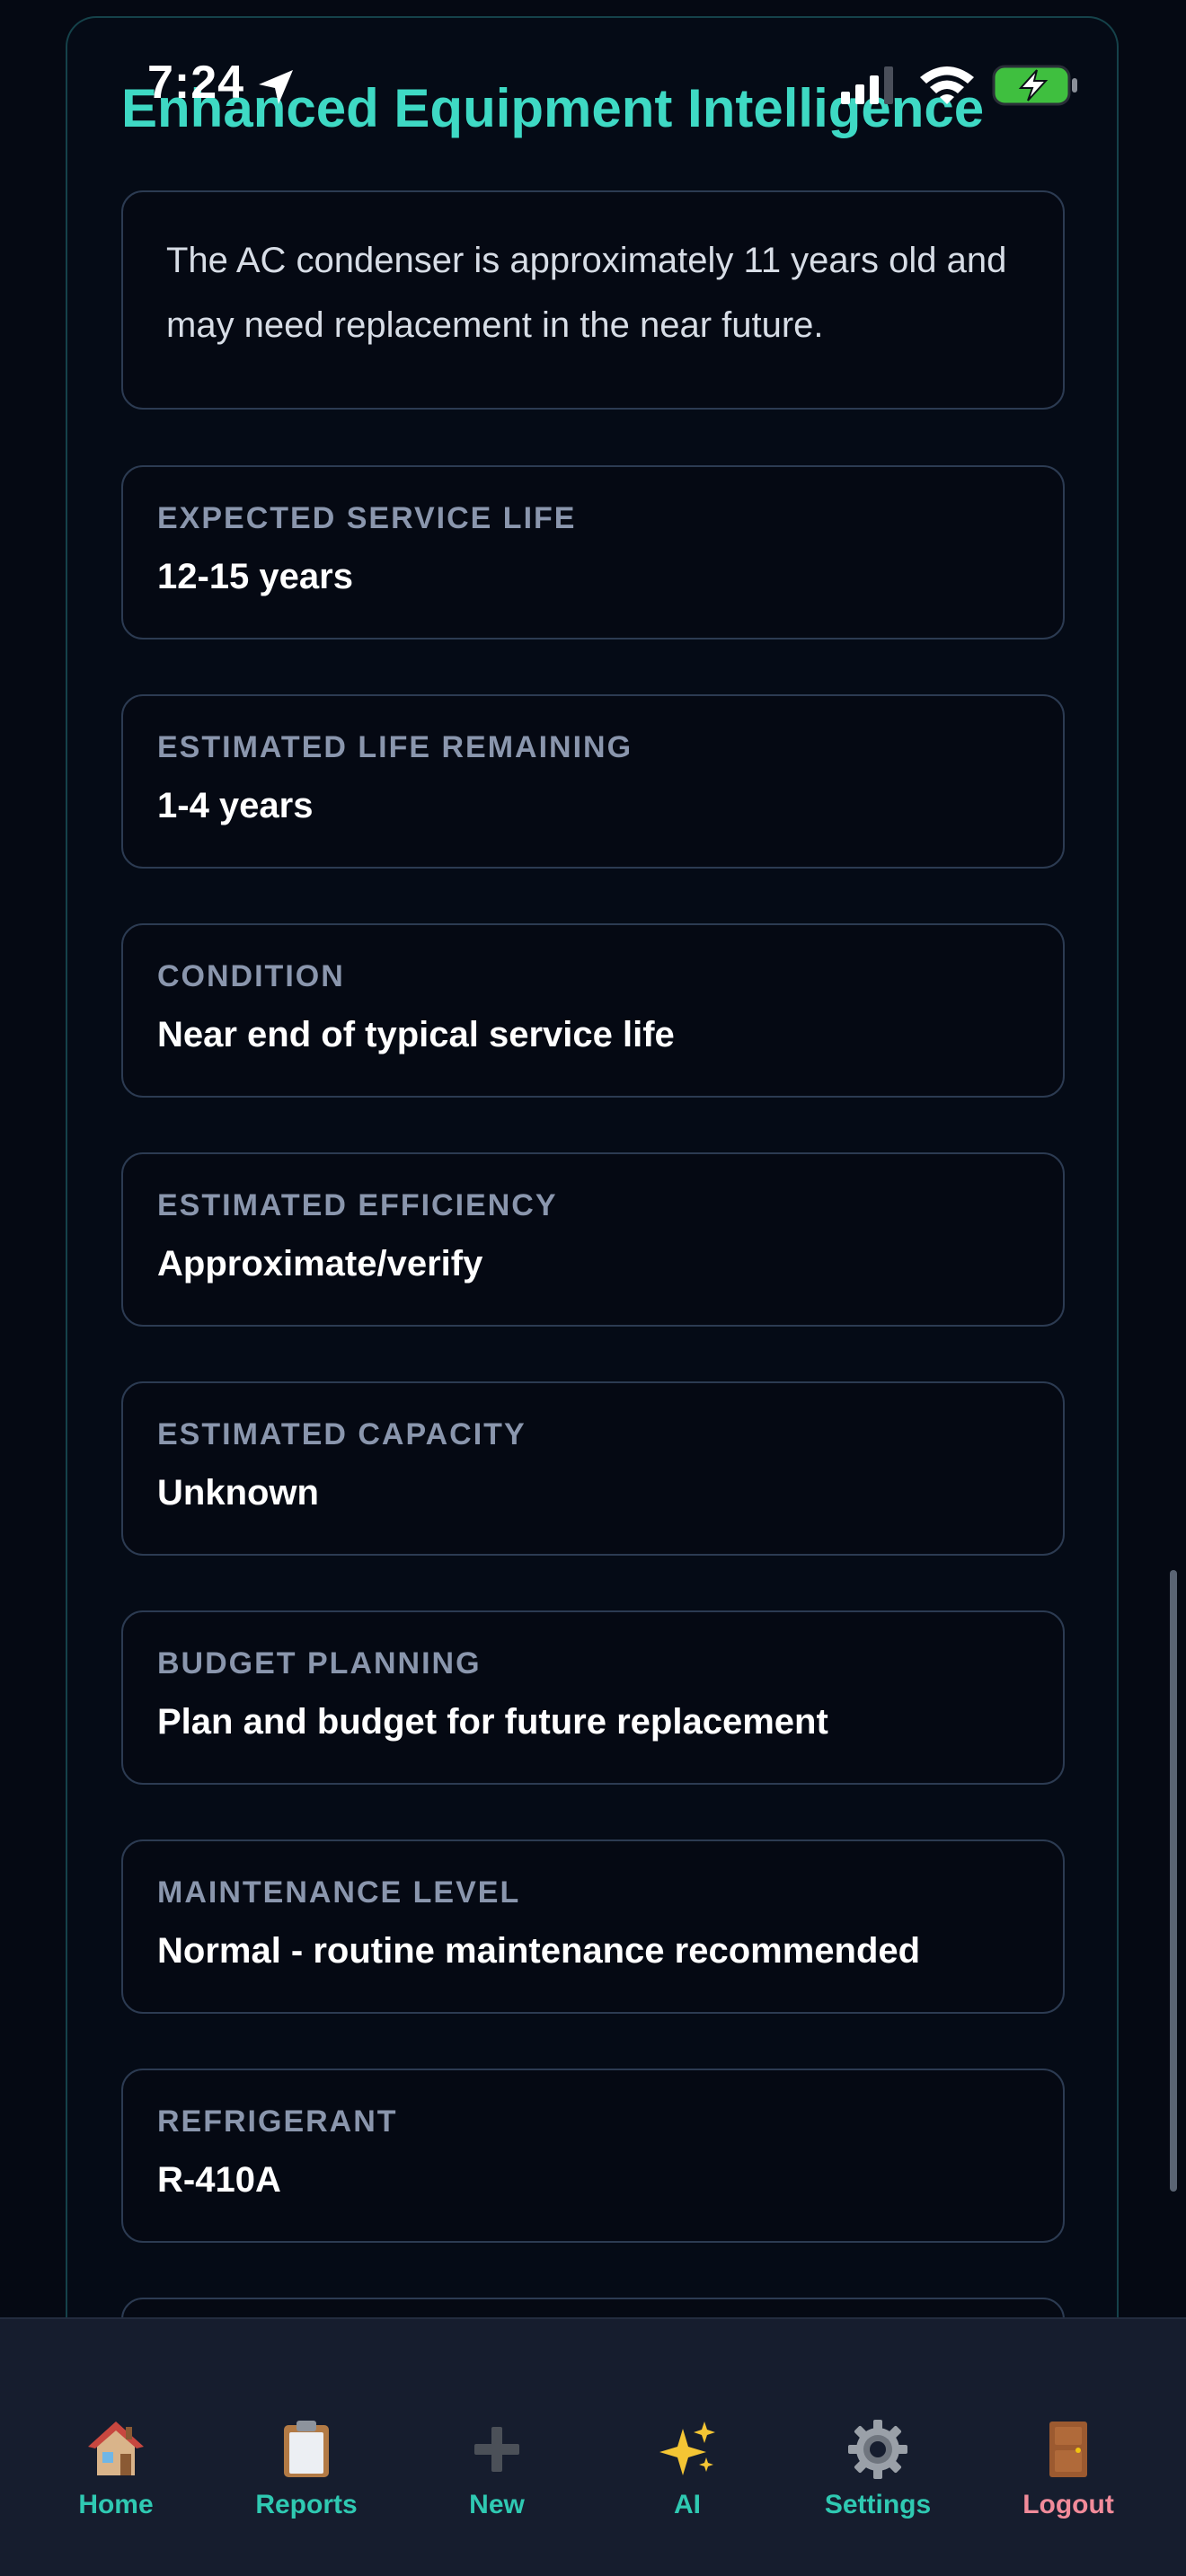 This screenshot has width=1186, height=2576. What do you see at coordinates (255, 576) in the screenshot?
I see `card-value: 12-15 years` at bounding box center [255, 576].